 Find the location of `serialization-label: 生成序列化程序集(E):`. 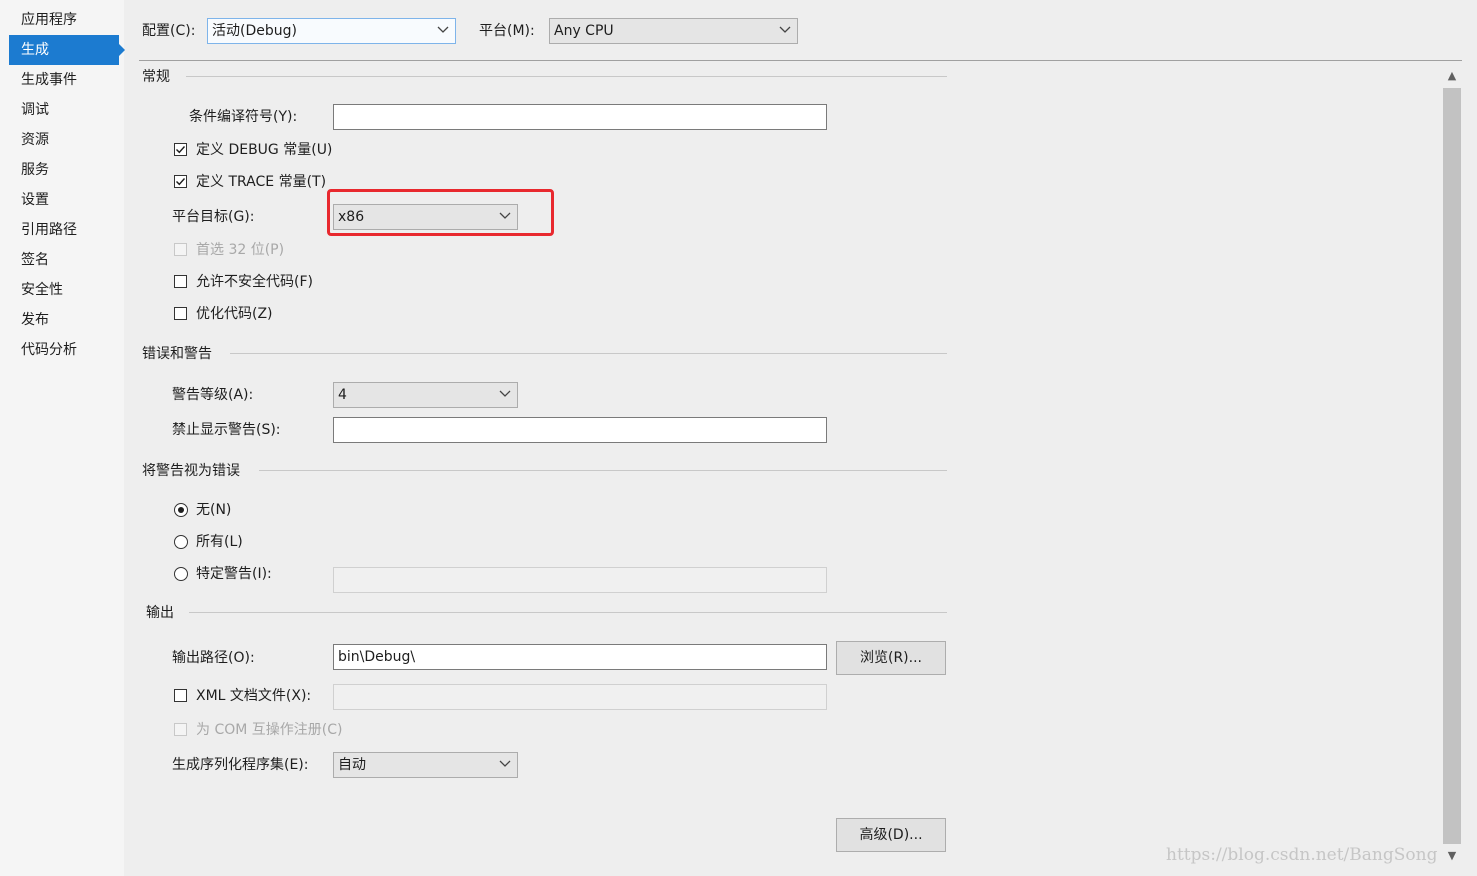

serialization-label: 生成序列化程序集(E): is located at coordinates (240, 765).